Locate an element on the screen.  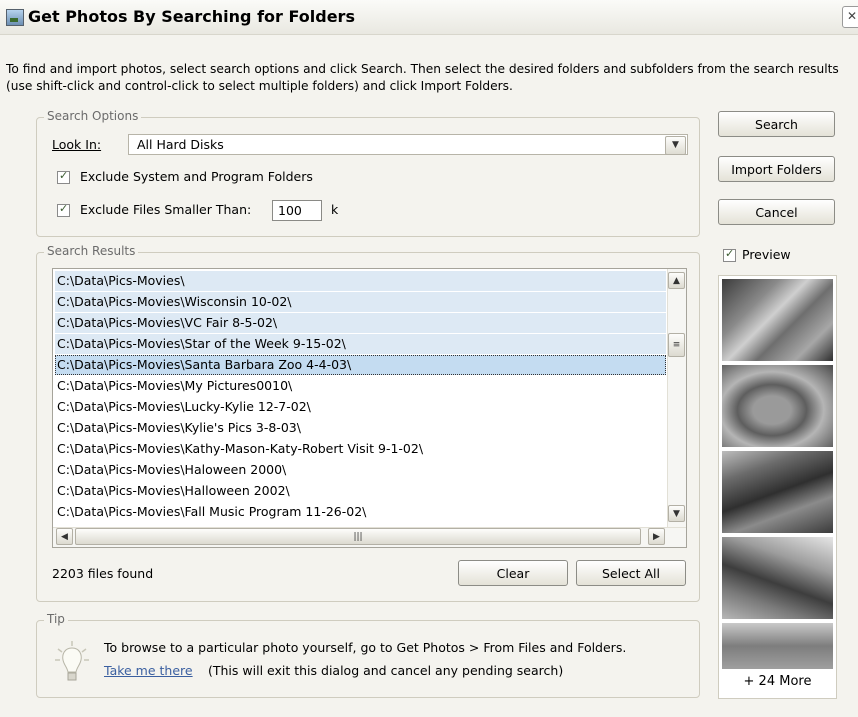
tip-group: Tip is located at coordinates (368, 655).